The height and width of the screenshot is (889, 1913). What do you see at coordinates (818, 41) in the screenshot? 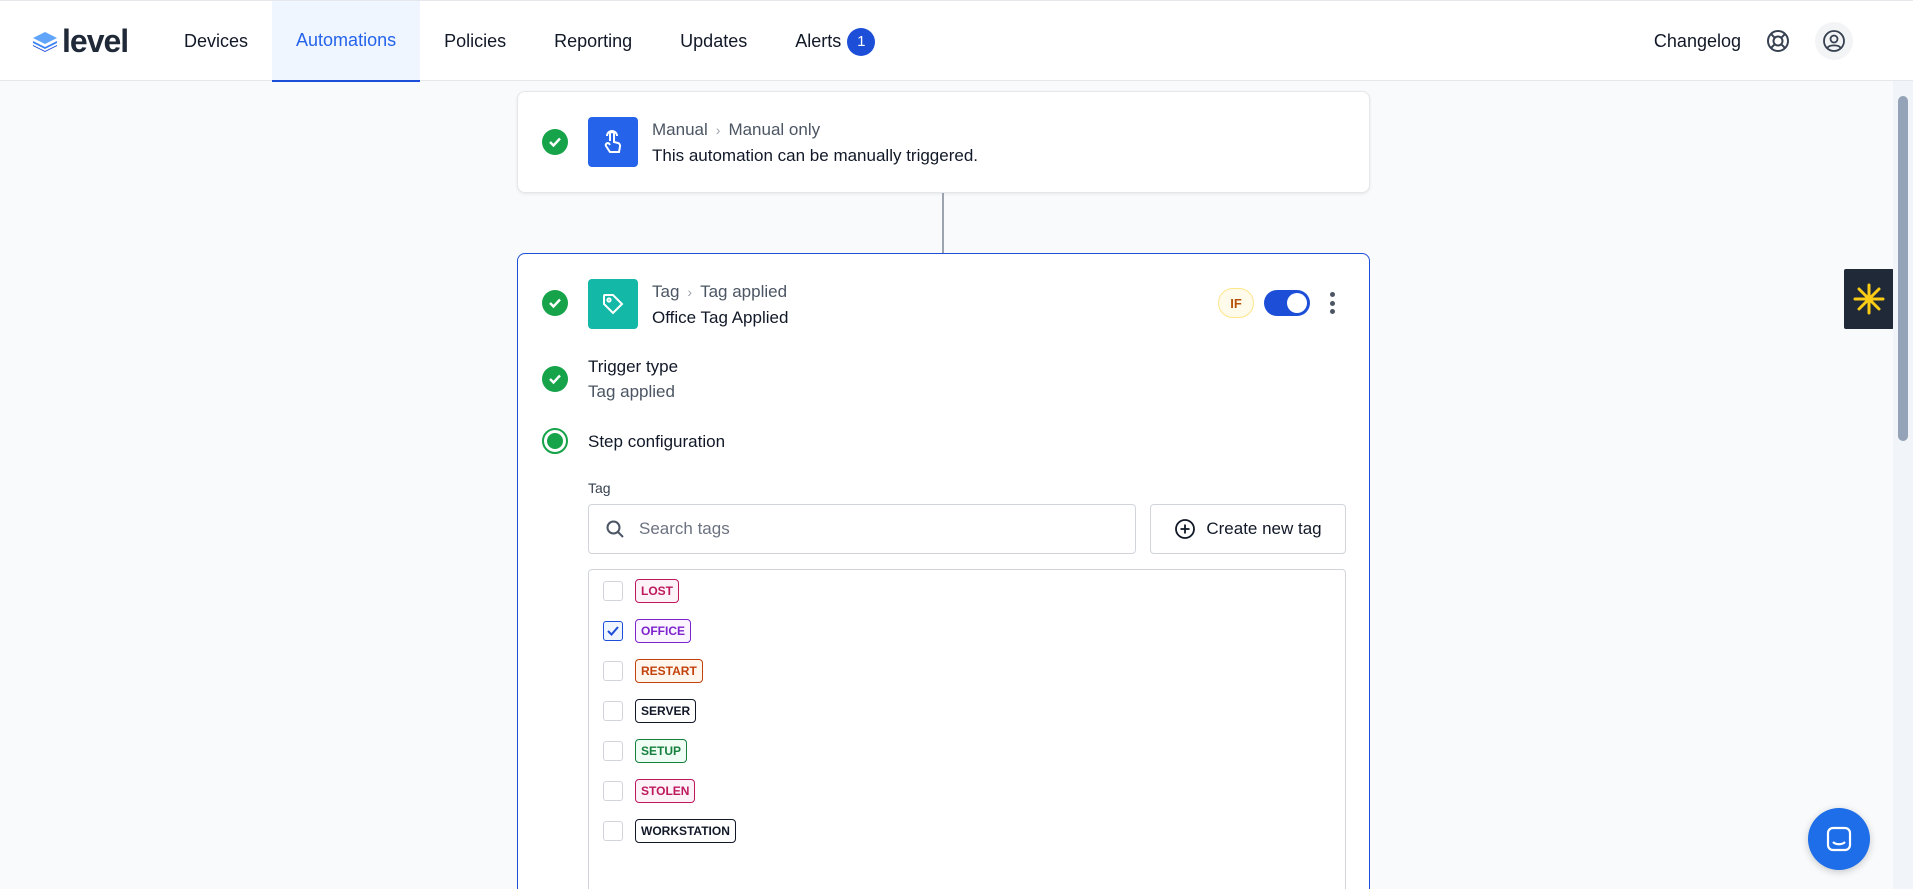
I see `nav-alerts-label: Alerts` at bounding box center [818, 41].